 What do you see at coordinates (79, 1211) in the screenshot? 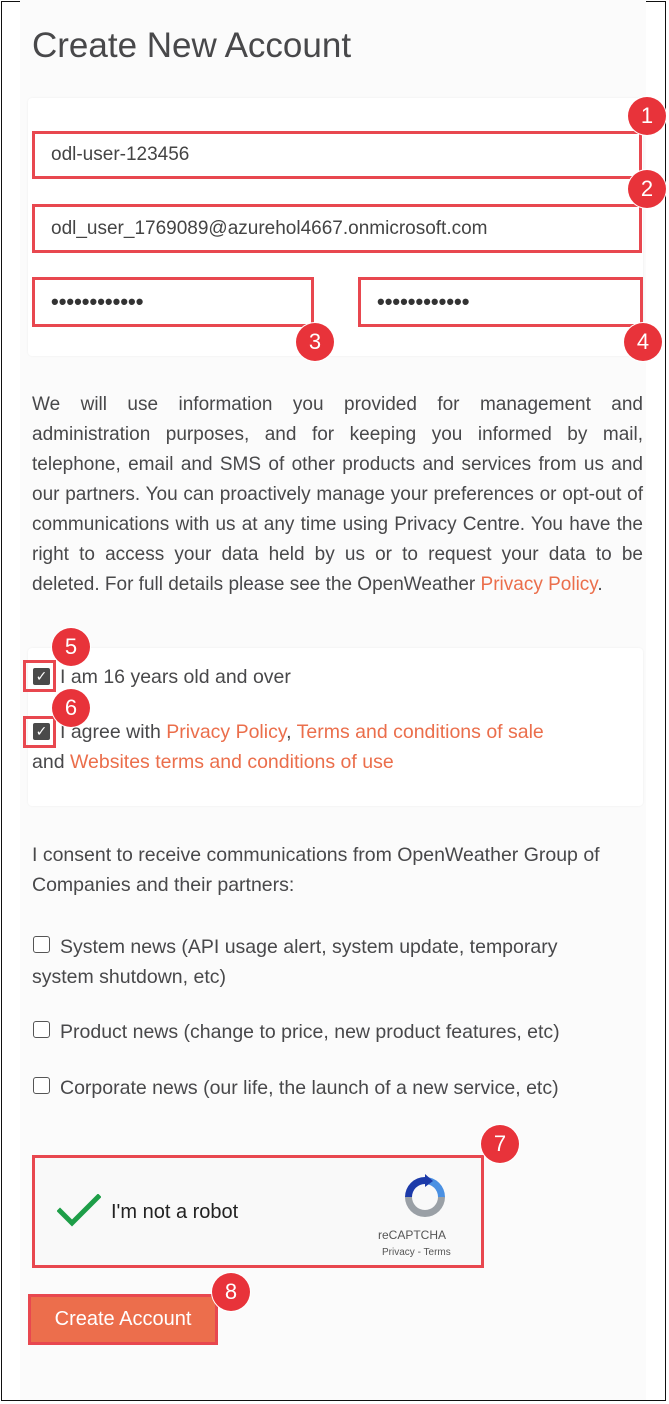
I see `checkmark-icon` at bounding box center [79, 1211].